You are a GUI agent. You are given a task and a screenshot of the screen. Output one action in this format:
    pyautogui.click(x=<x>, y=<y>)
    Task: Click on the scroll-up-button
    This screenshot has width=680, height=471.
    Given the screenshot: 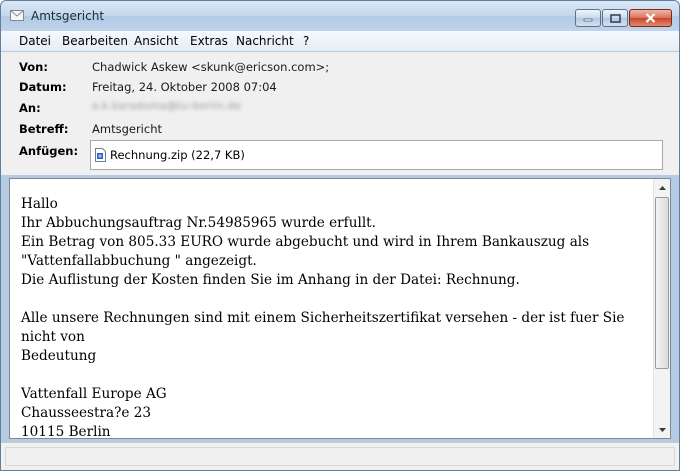 What is the action you would take?
    pyautogui.click(x=662, y=187)
    